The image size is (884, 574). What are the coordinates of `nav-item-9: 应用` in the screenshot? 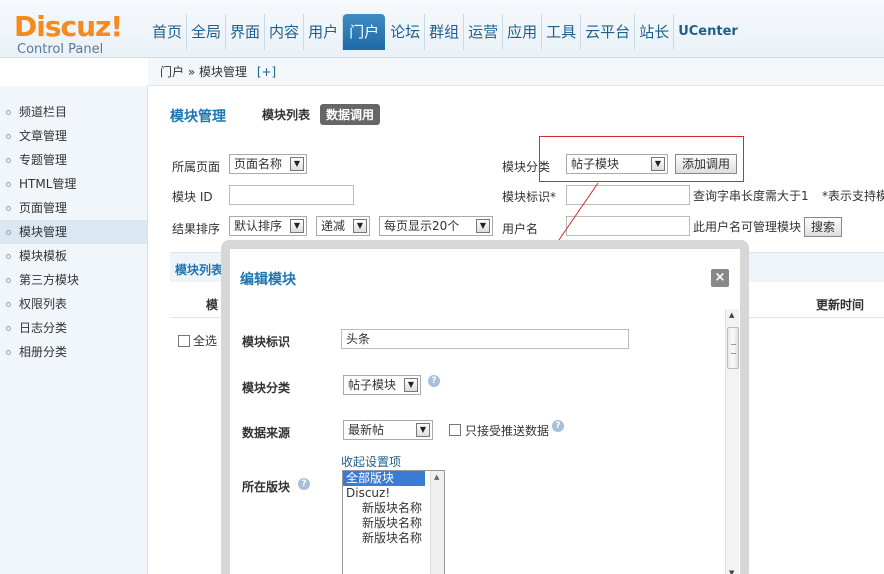 It's located at (523, 32).